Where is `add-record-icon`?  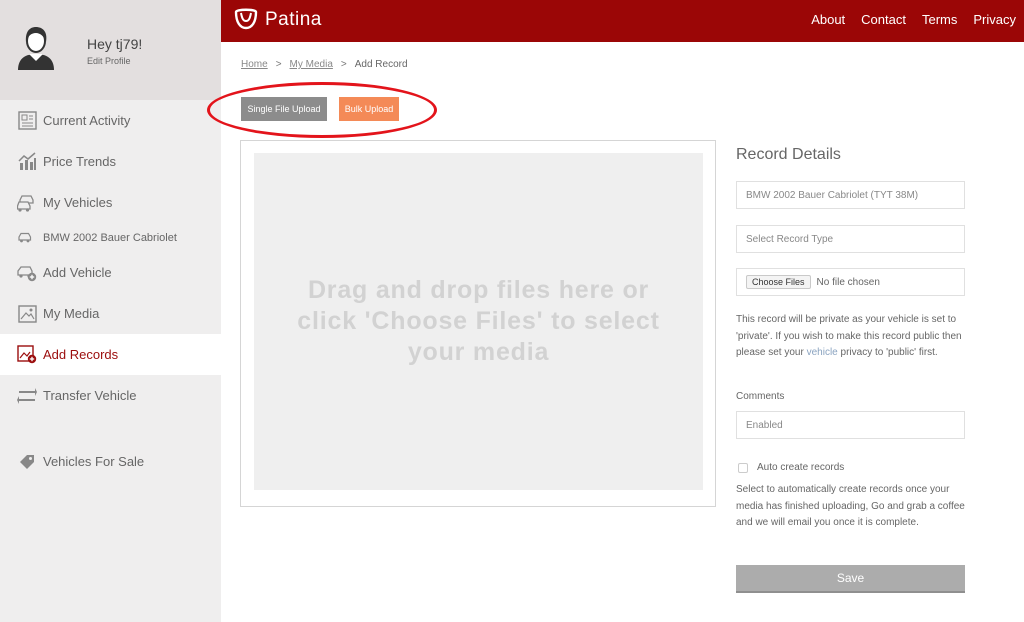 add-record-icon is located at coordinates (27, 355).